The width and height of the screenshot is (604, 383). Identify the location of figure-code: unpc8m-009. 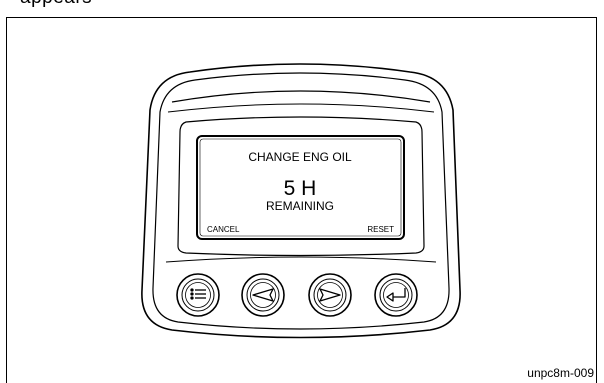
(560, 373).